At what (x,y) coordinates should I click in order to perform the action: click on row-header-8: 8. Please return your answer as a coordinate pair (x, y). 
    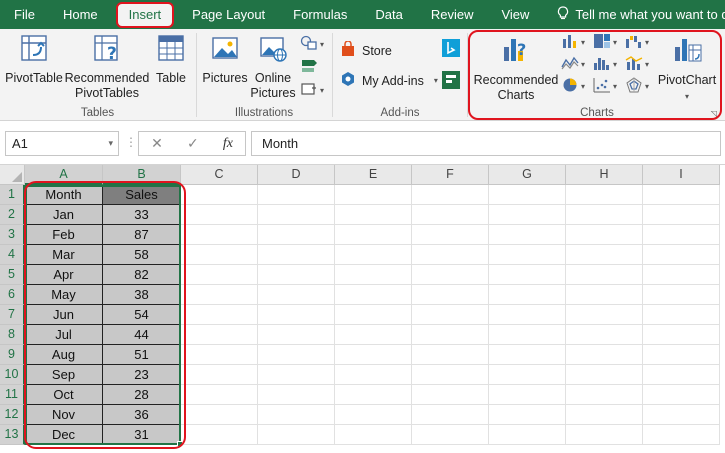
    Looking at the image, I should click on (12, 335).